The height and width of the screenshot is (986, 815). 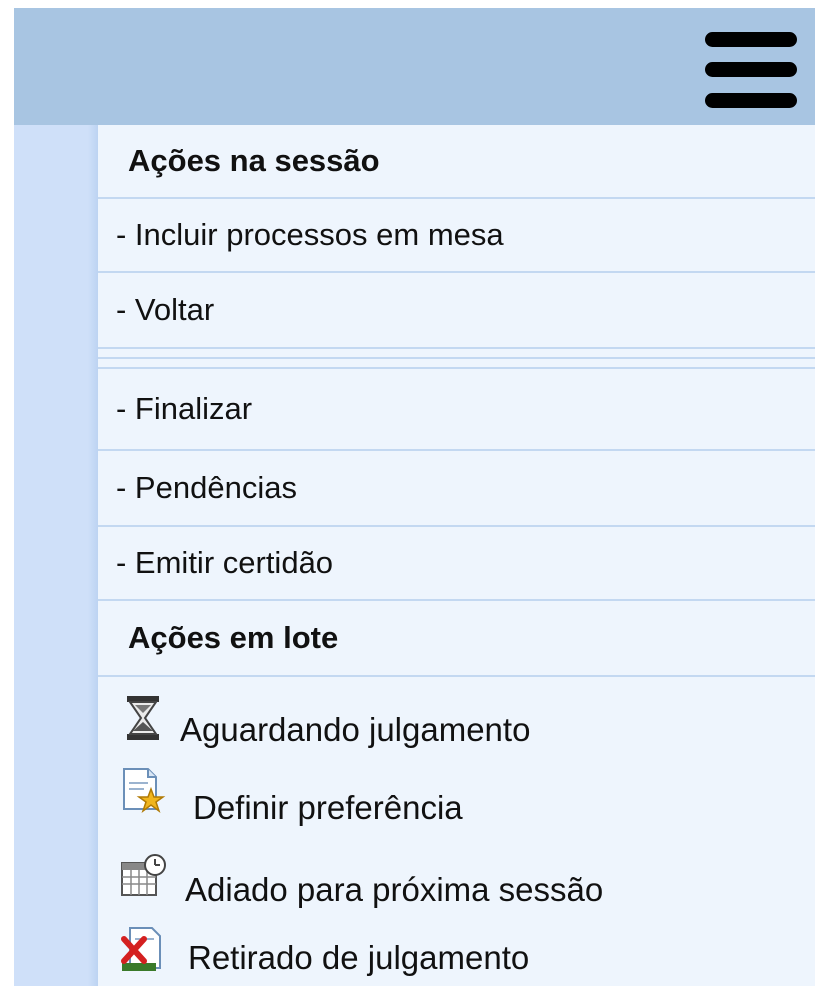 What do you see at coordinates (359, 957) in the screenshot?
I see `batch-item-label: Retirado de julgamento` at bounding box center [359, 957].